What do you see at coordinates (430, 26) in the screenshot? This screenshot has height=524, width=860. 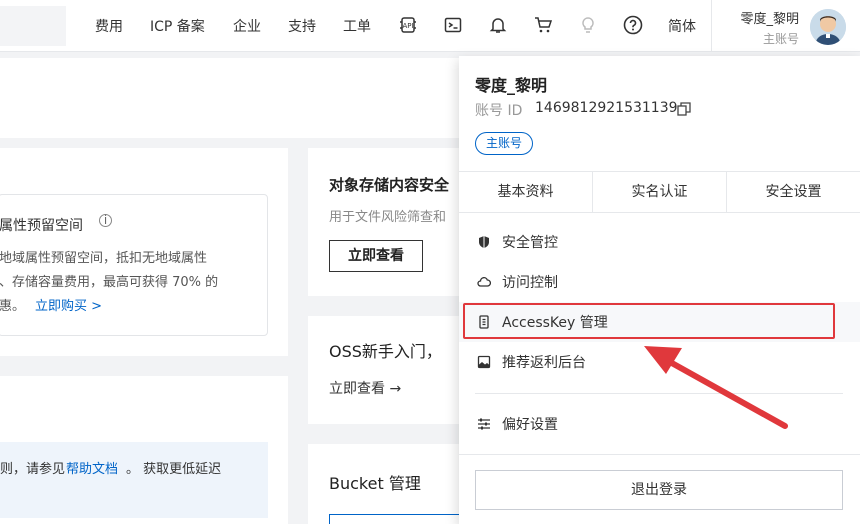 I see `top-bar: 费用 ICP 备案 企业 支持 工单 API 简体 零度_黎明 主账号` at bounding box center [430, 26].